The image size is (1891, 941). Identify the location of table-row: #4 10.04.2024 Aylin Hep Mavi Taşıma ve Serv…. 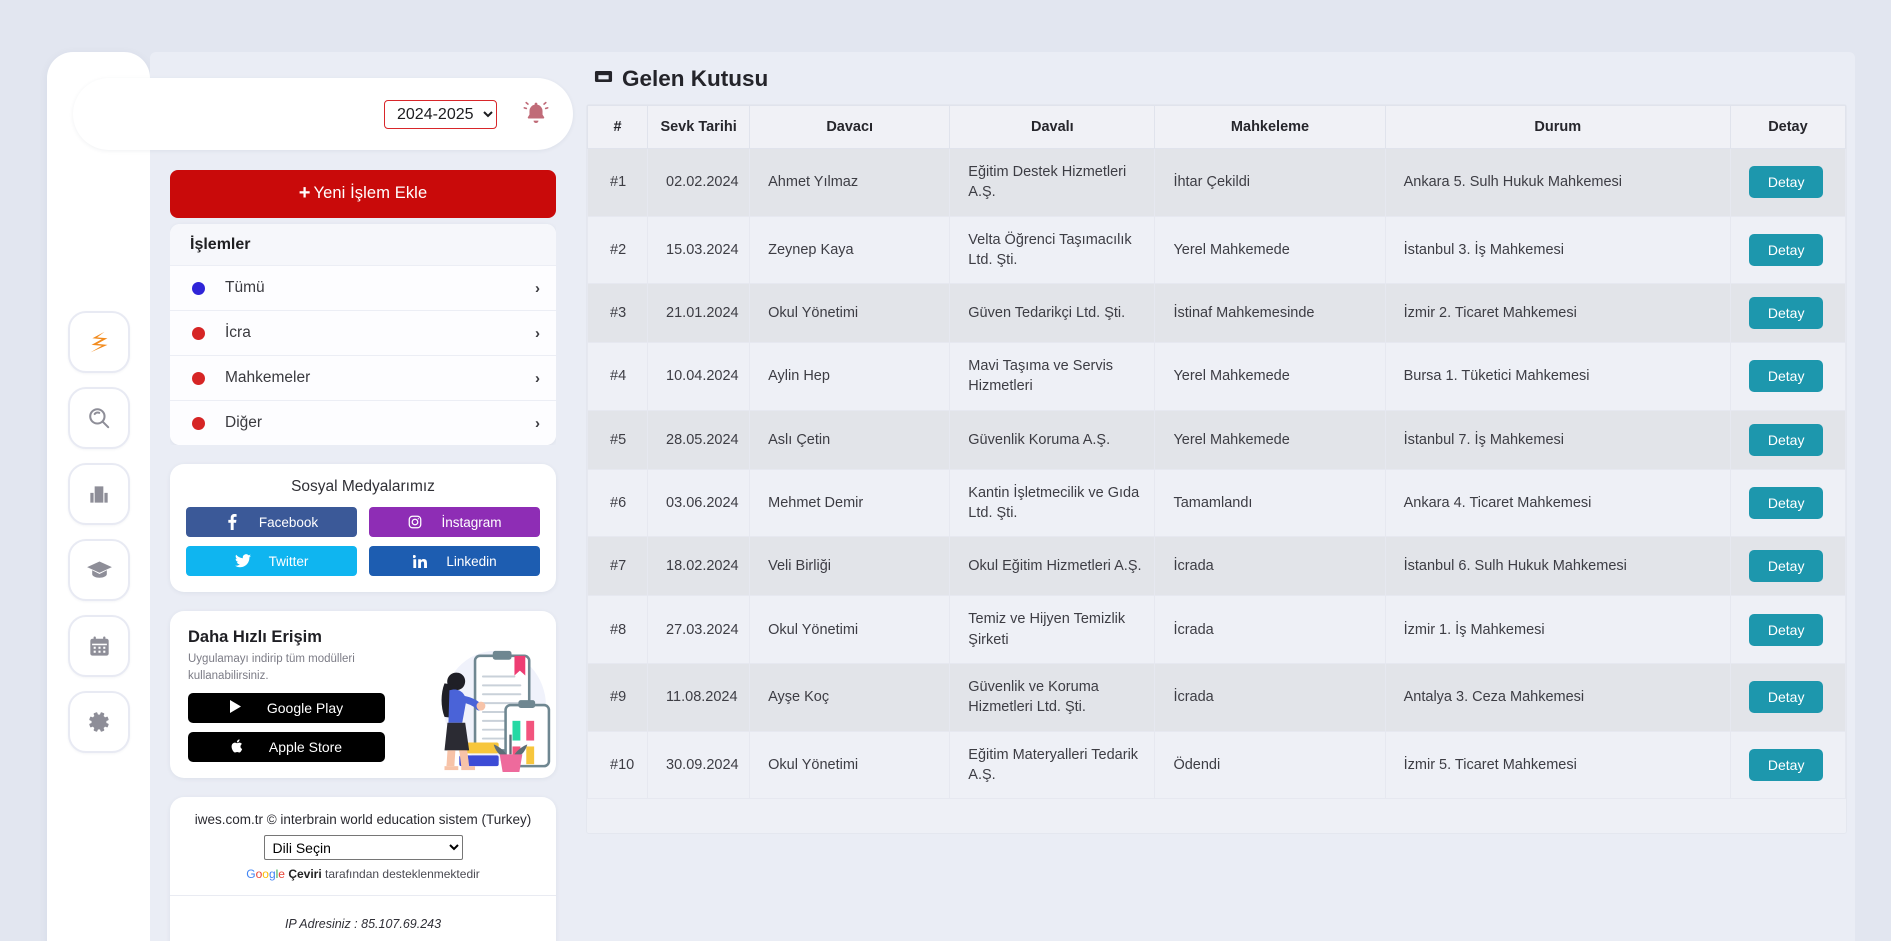
(1216, 376).